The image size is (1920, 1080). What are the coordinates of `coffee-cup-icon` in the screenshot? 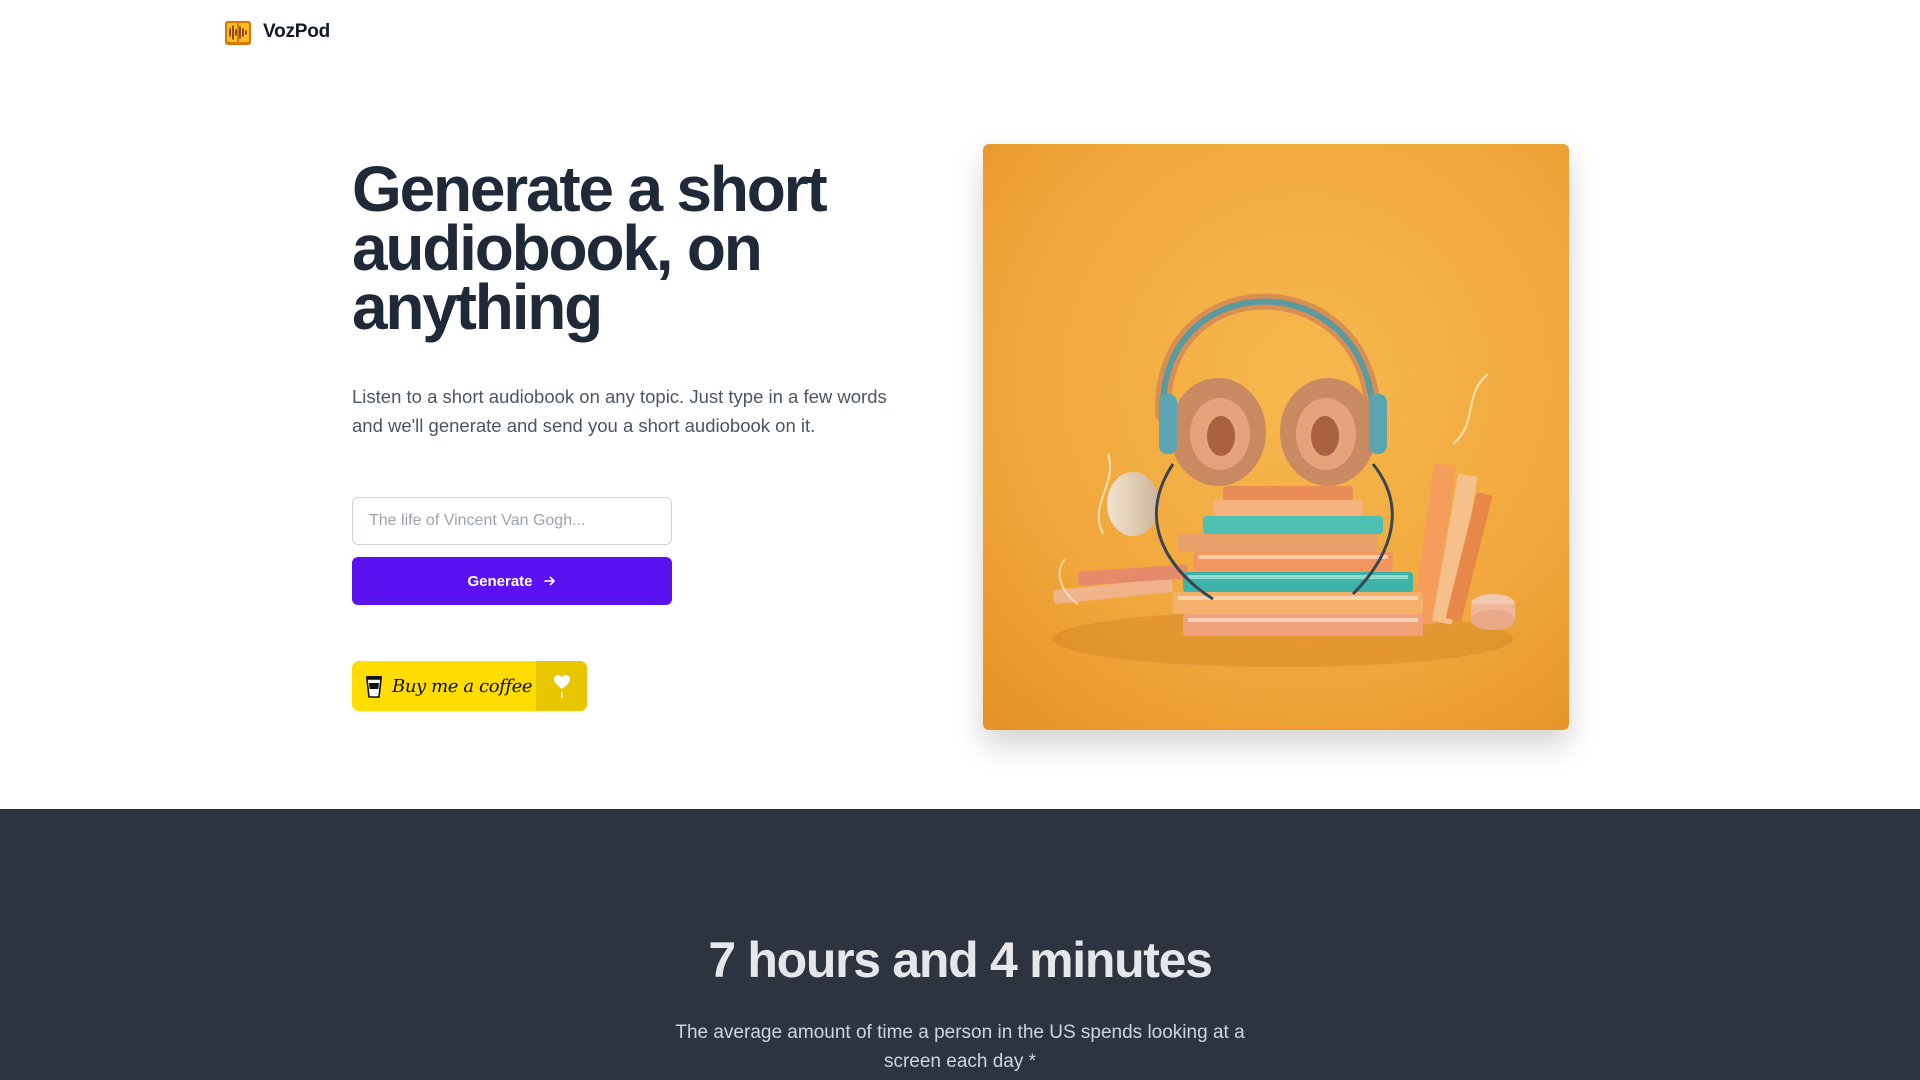 It's located at (374, 687).